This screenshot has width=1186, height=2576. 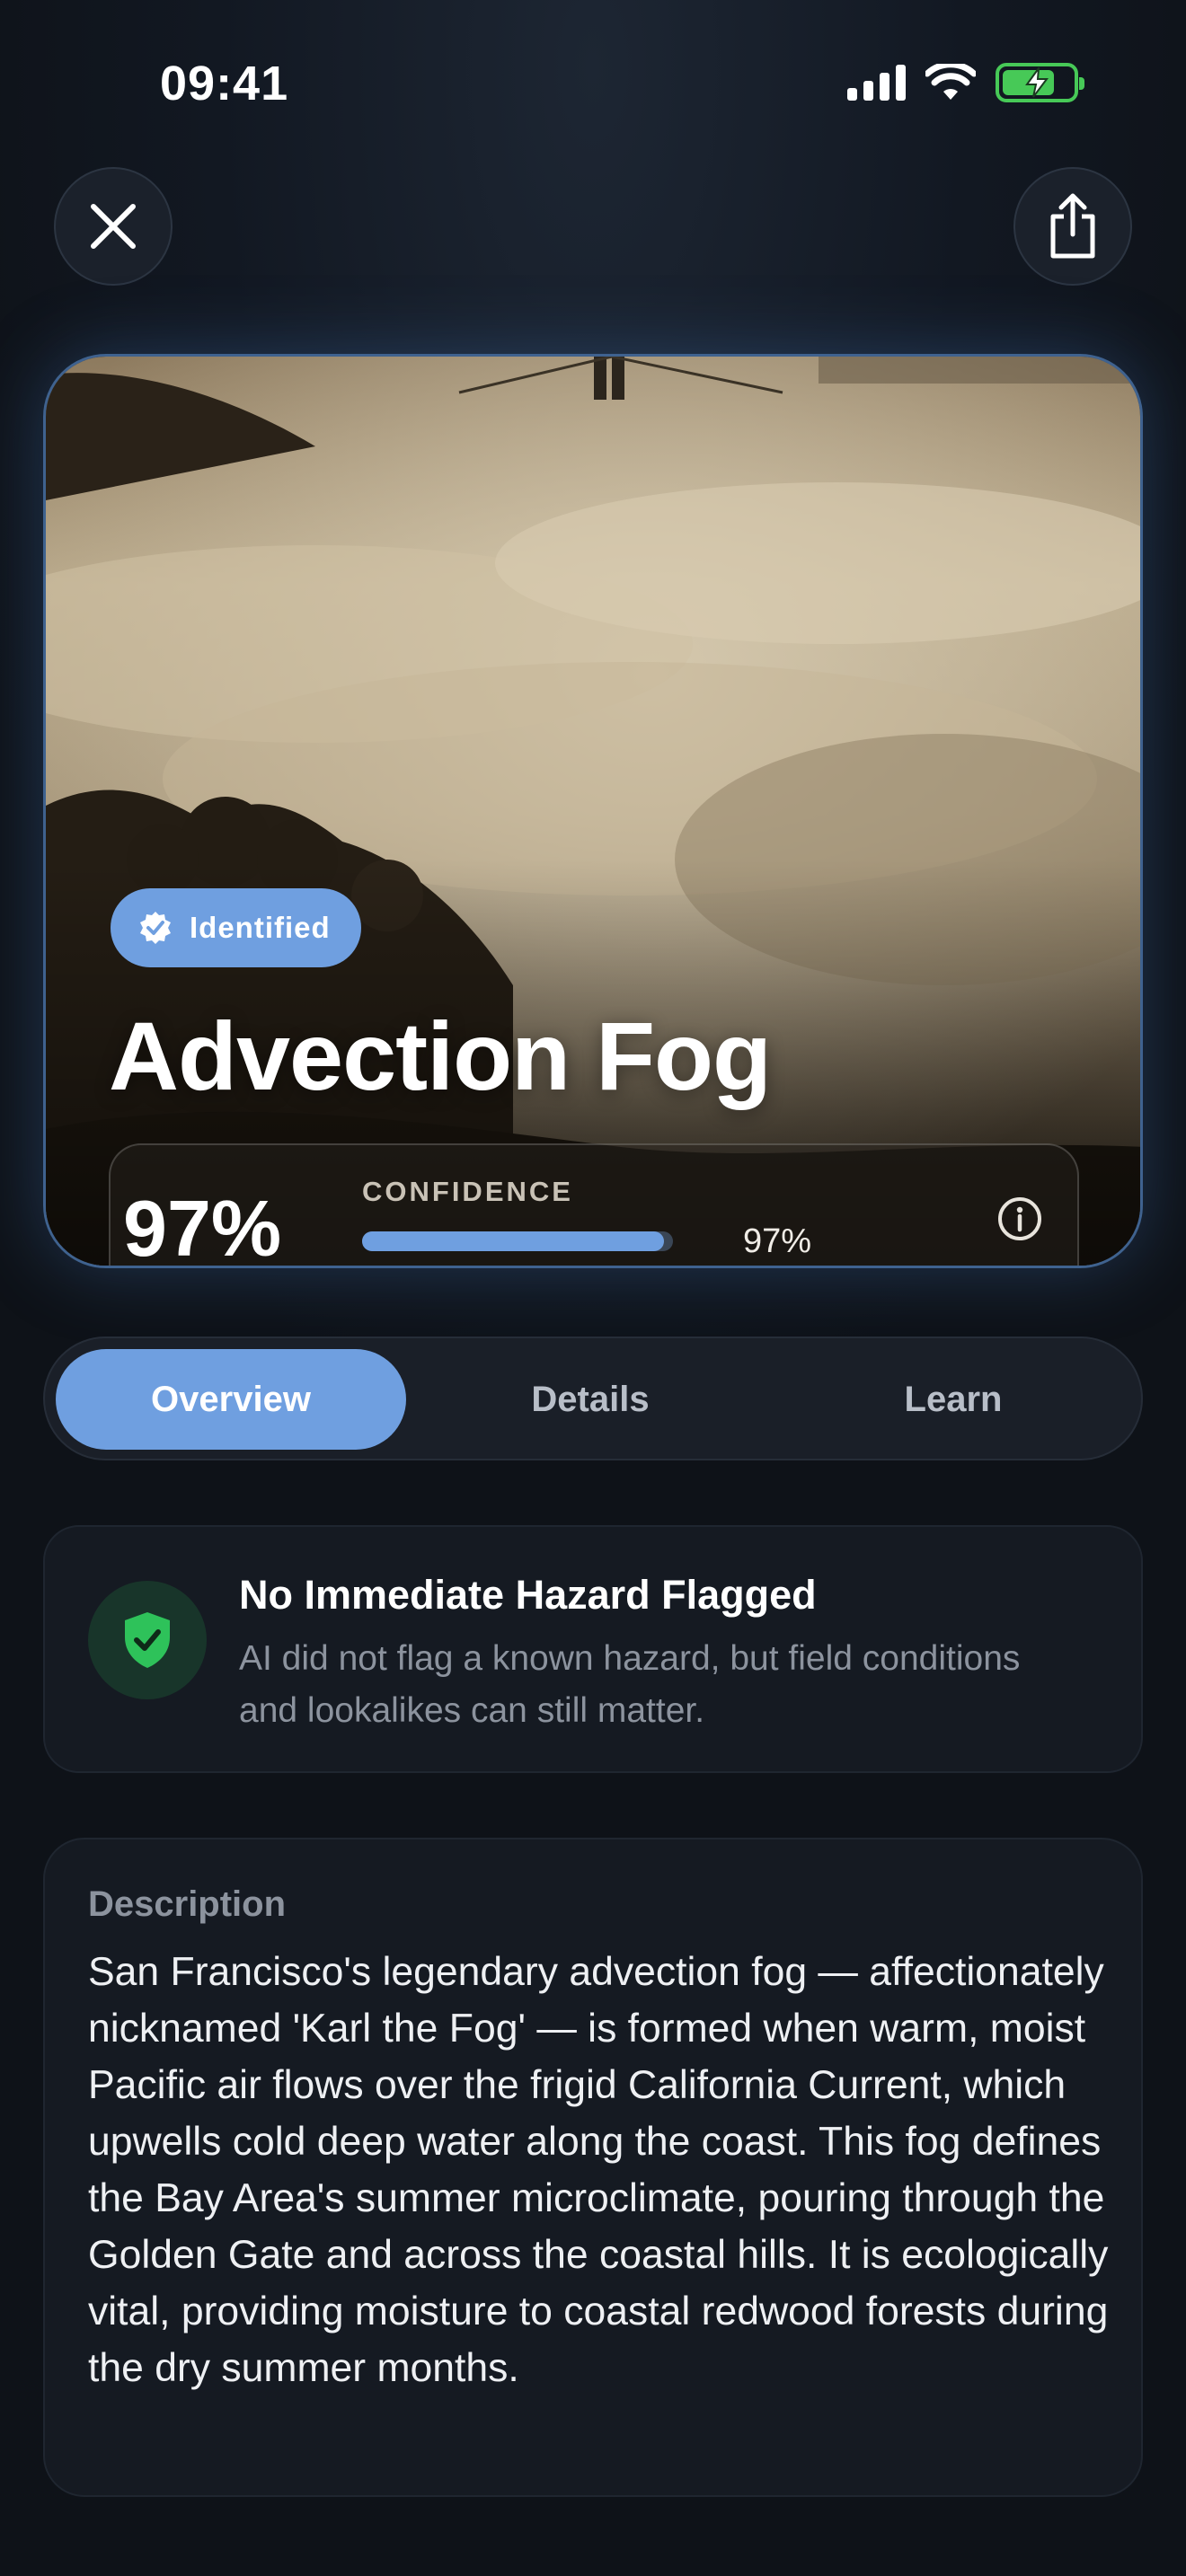 What do you see at coordinates (187, 1904) in the screenshot?
I see `description-label: Description` at bounding box center [187, 1904].